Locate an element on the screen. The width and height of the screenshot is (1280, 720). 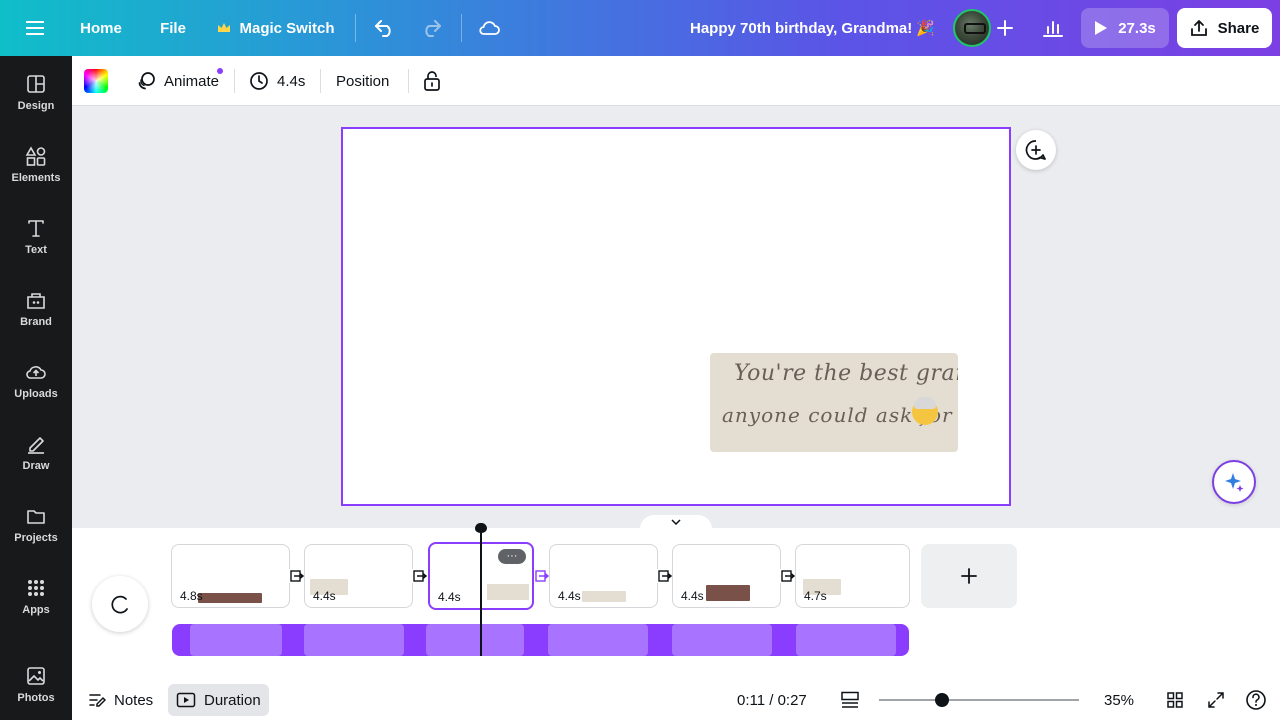
sidebar-item-label: Photos is located at coordinates (36, 697).